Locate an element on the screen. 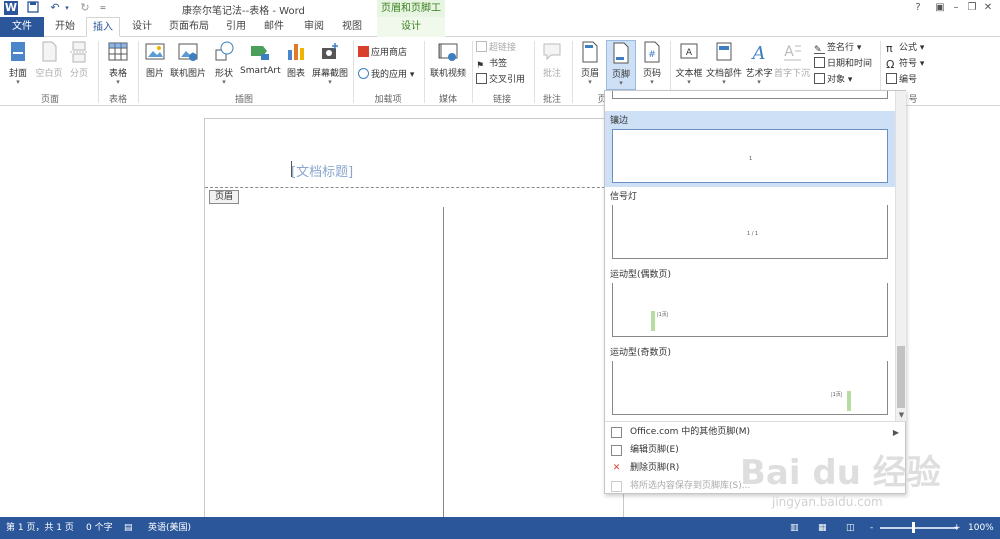 The width and height of the screenshot is (1000, 539). pictures-button: 图片 is located at coordinates (155, 65).